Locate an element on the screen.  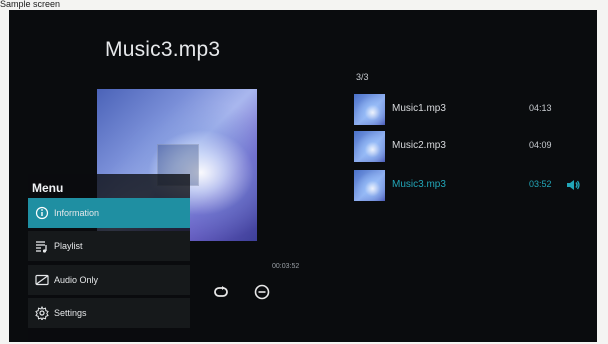
menu-item-playlist: Playlist is located at coordinates (109, 246).